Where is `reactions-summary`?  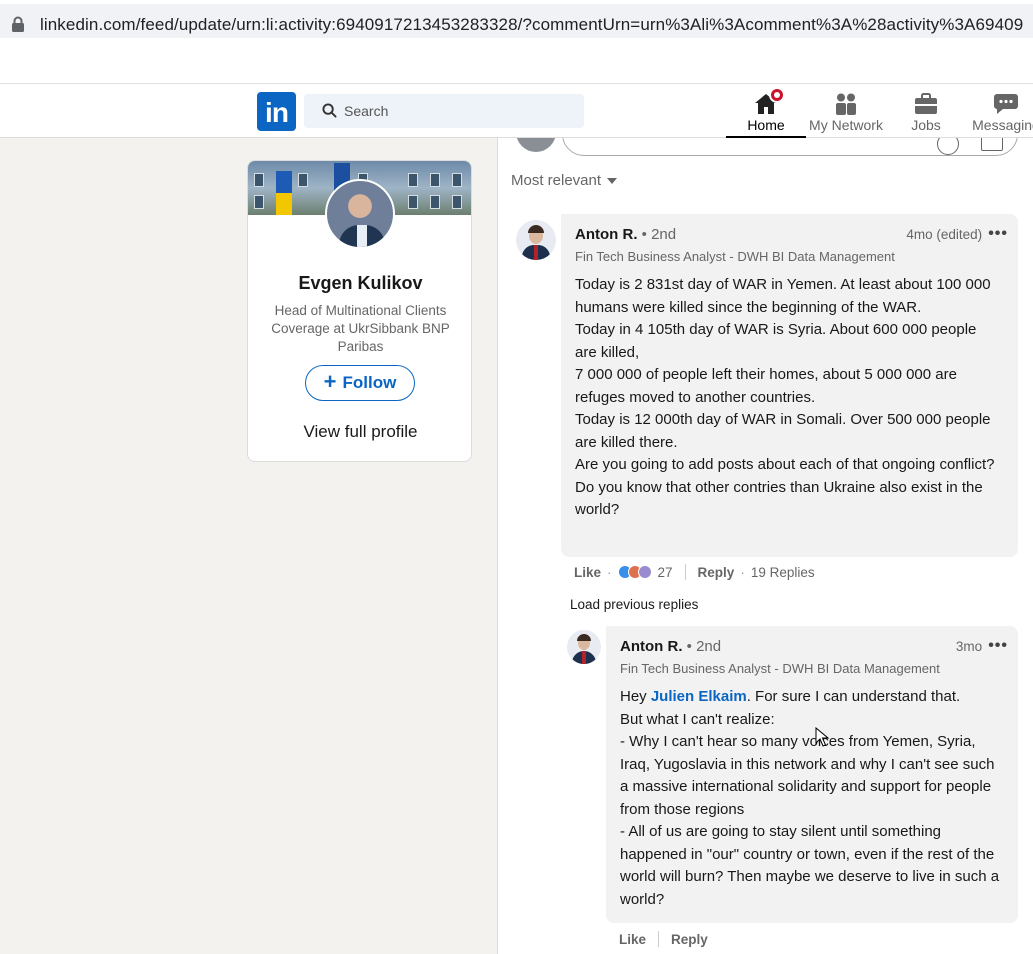
reactions-summary is located at coordinates (634, 572).